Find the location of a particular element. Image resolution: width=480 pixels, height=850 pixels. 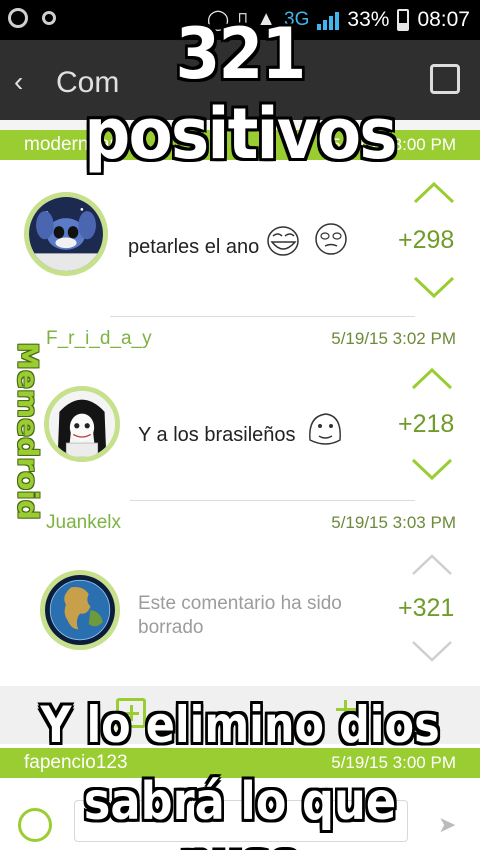

comment-timestamp: 5/19/15 3:02 PM is located at coordinates (393, 338).